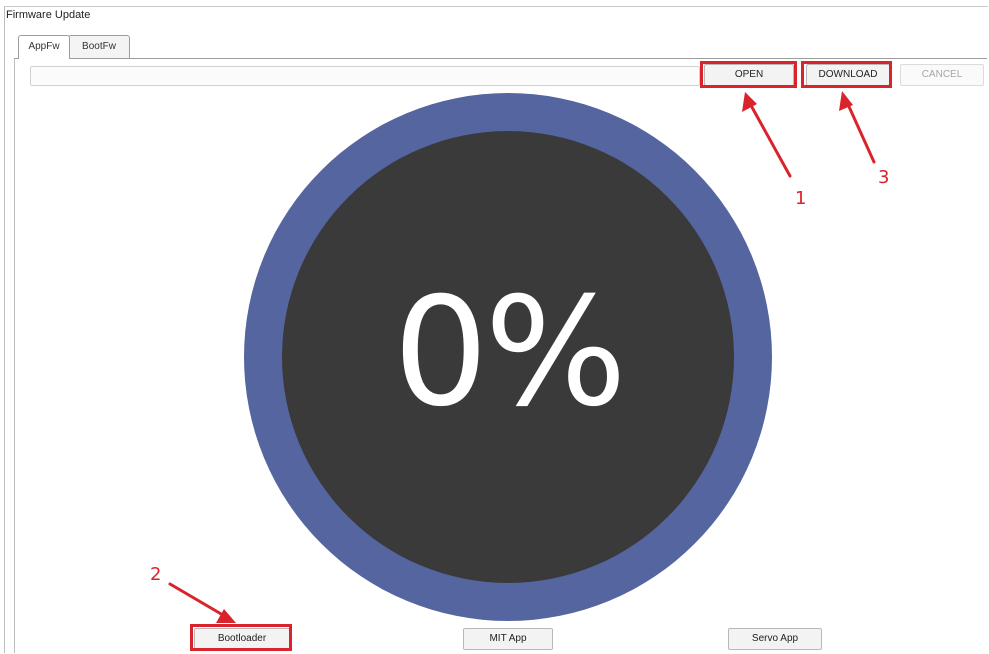  I want to click on step-number-1: 1, so click(801, 198).